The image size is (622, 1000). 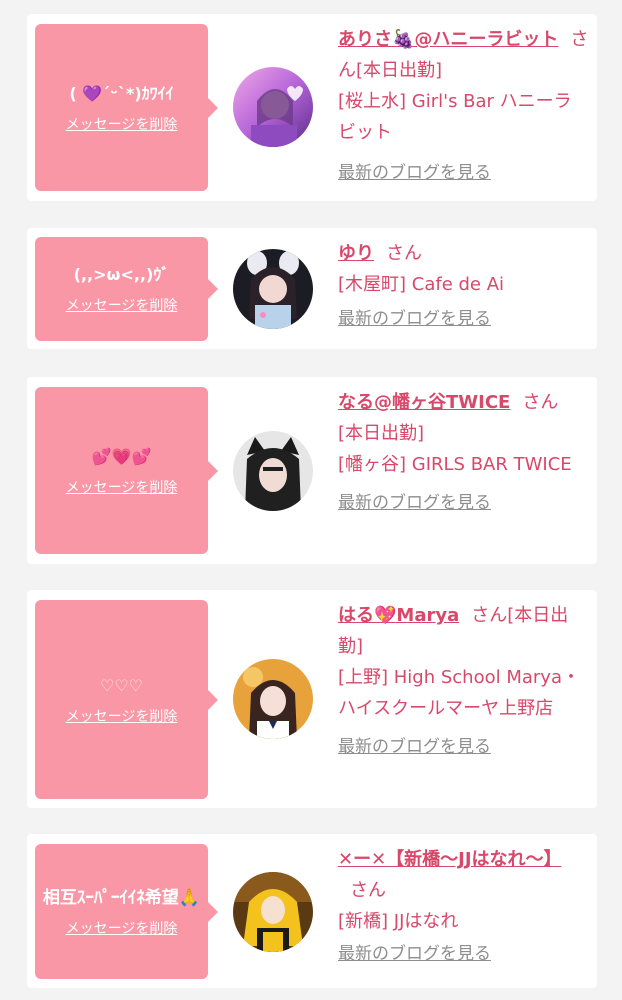 I want to click on profile-name-link: はる💖Marya, so click(x=398, y=615).